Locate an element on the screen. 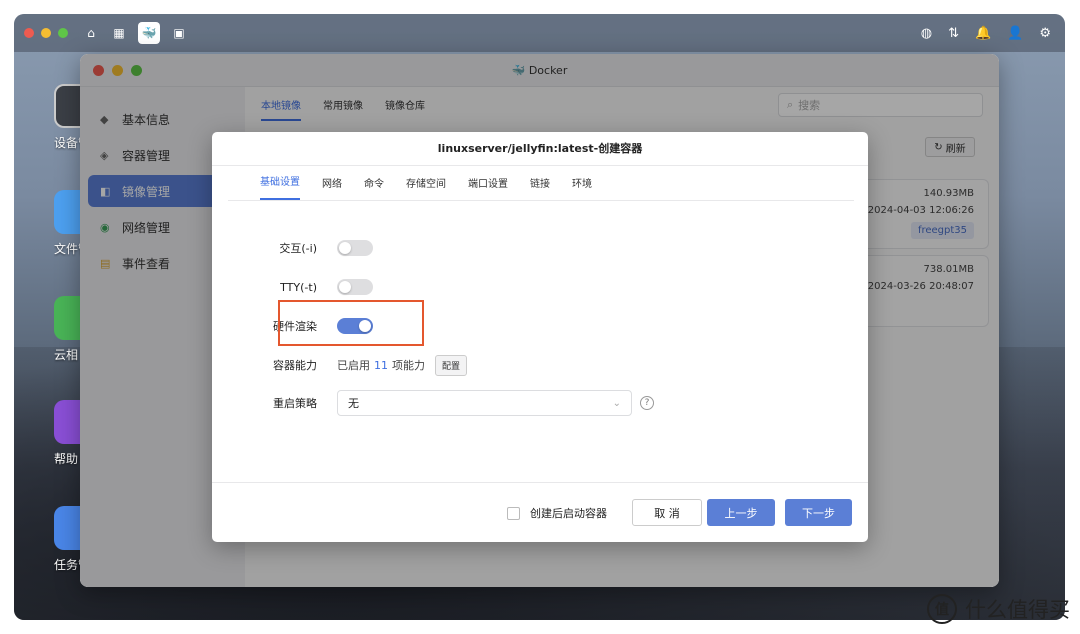 This screenshot has width=1080, height=634. highlight-box is located at coordinates (351, 323).